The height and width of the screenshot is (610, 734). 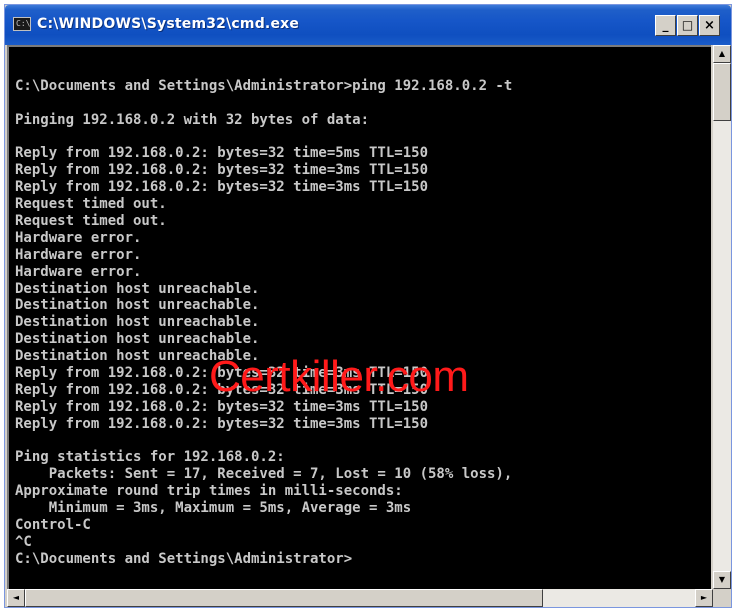 What do you see at coordinates (687, 25) in the screenshot?
I see `maximize-button: □` at bounding box center [687, 25].